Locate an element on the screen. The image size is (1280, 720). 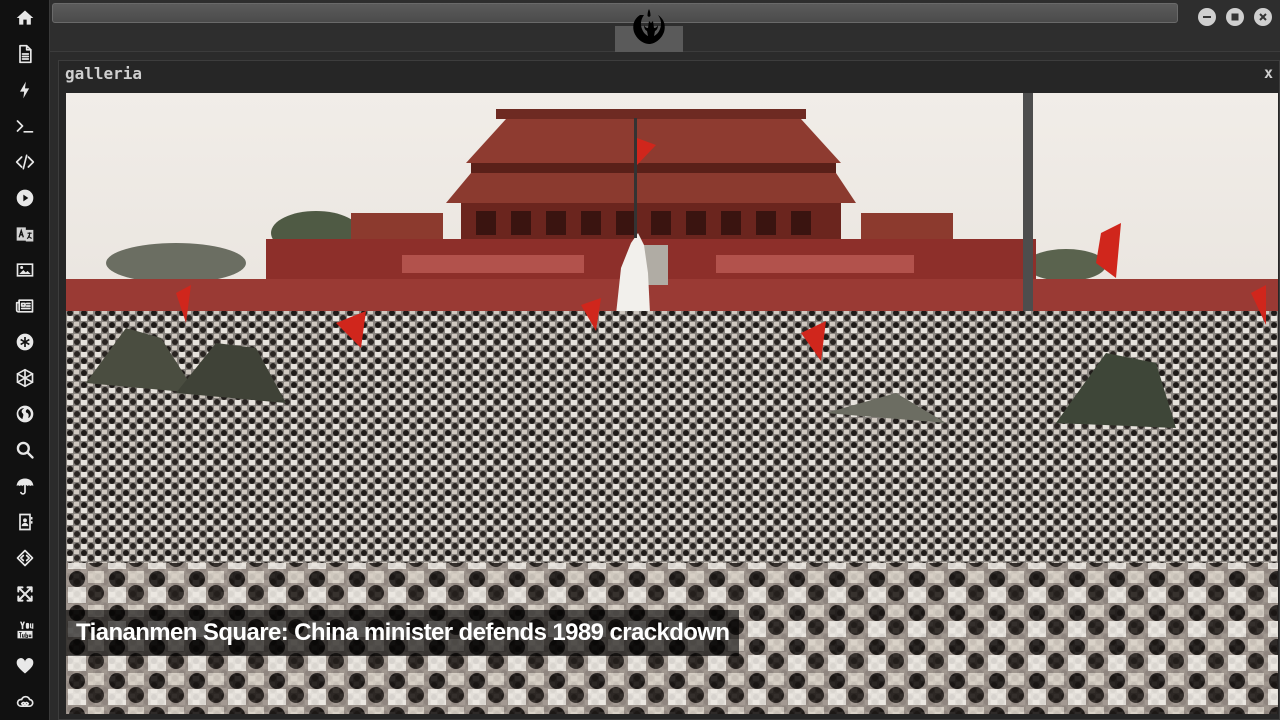
sidebar-item-search is located at coordinates (25, 450).